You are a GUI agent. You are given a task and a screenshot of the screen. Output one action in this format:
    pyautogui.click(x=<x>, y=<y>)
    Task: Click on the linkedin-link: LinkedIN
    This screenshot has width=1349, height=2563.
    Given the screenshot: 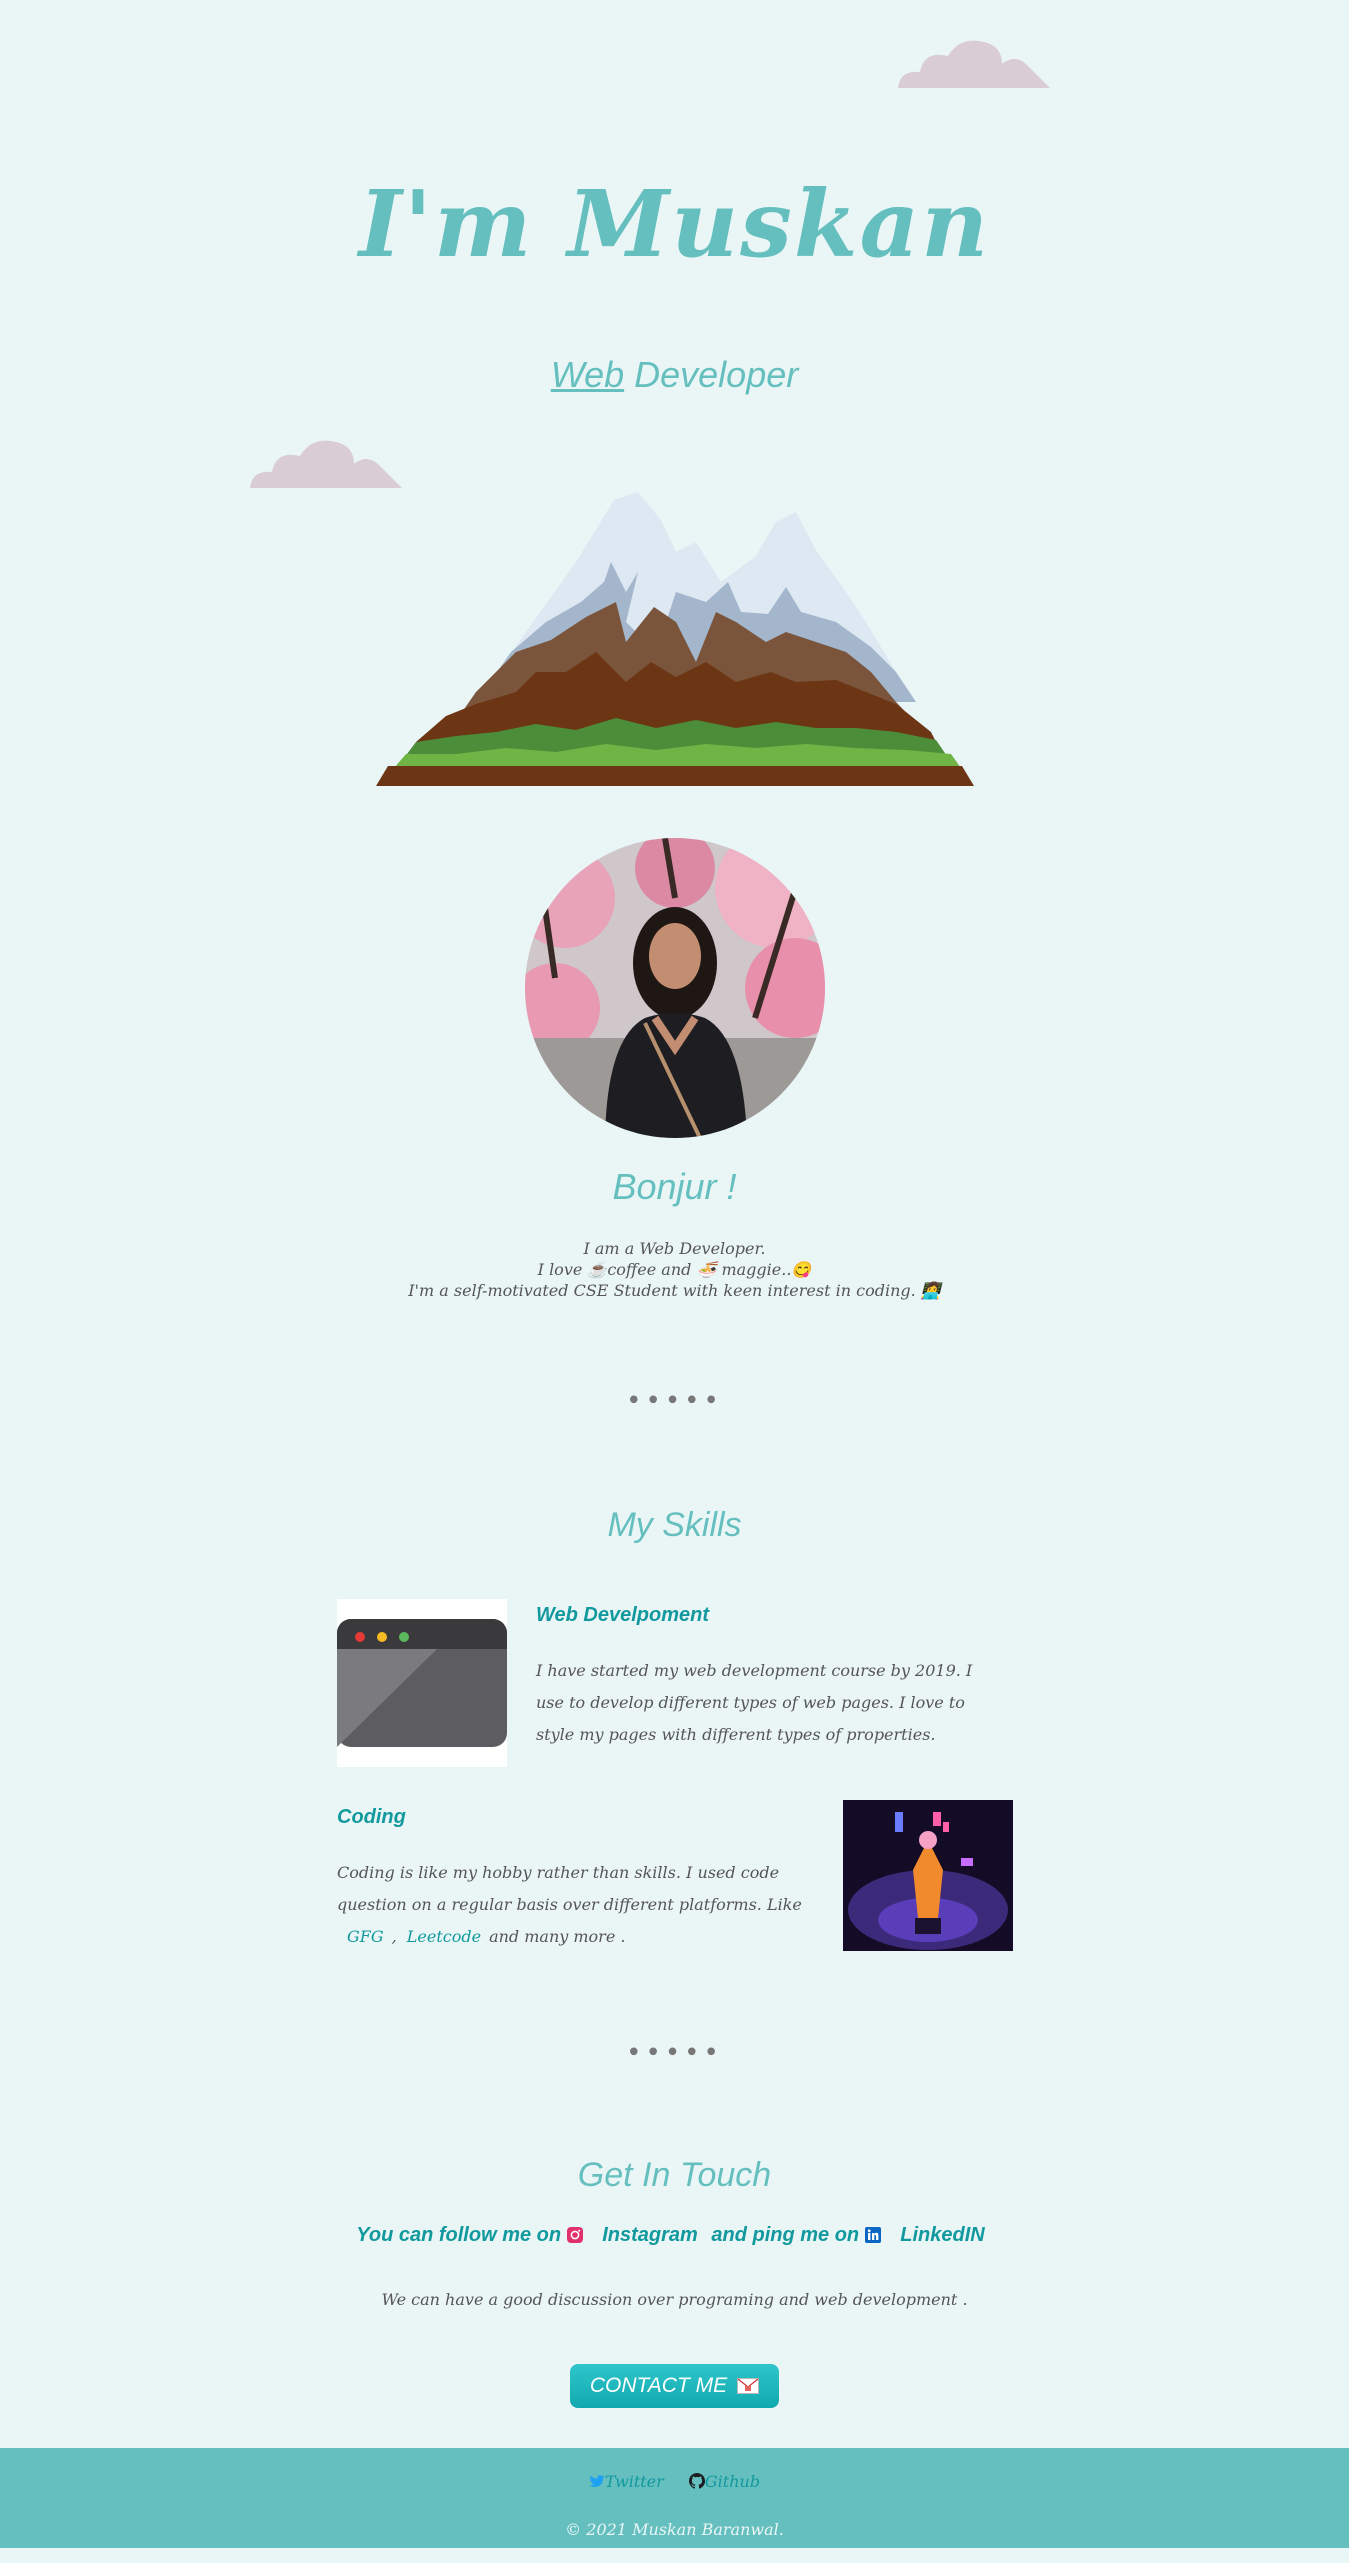 What is the action you would take?
    pyautogui.click(x=942, y=2235)
    